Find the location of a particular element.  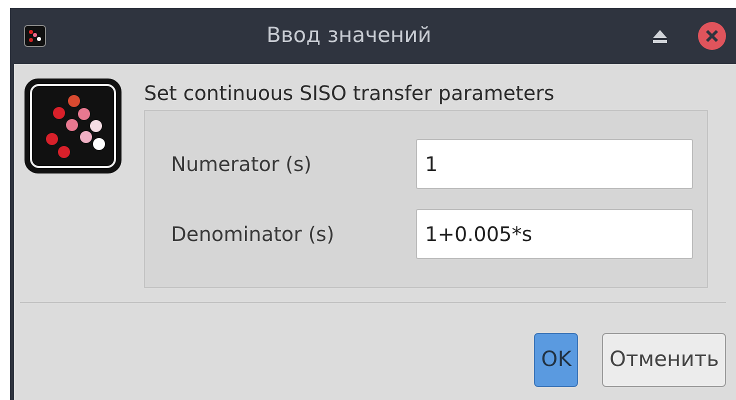

close-icon is located at coordinates (712, 36).